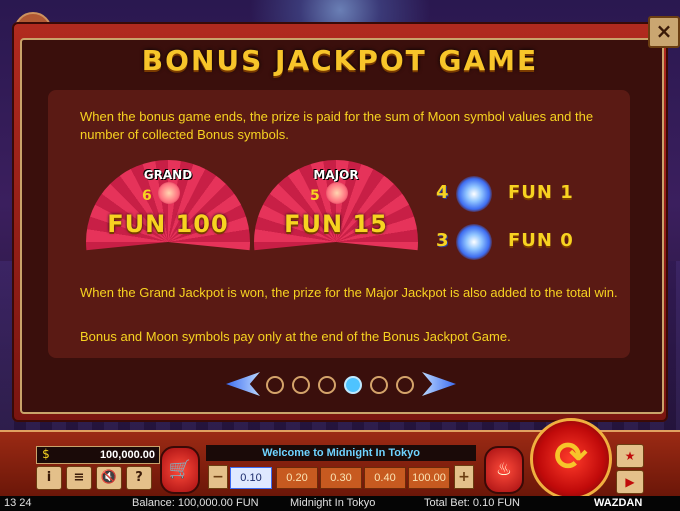  I want to click on turbo-icon: ★, so click(630, 456).